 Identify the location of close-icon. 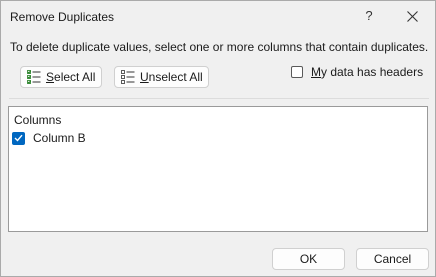
(412, 16).